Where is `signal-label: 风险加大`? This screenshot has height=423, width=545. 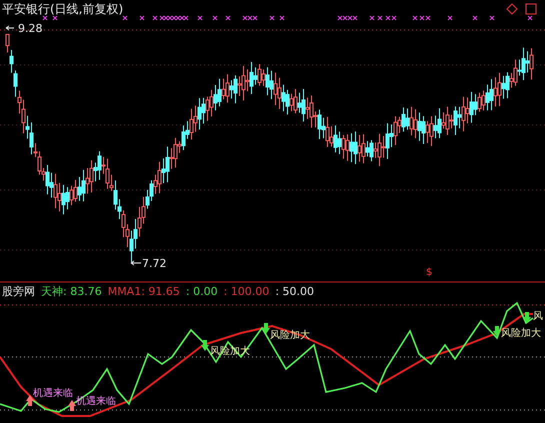 signal-label: 风险加大 is located at coordinates (521, 334).